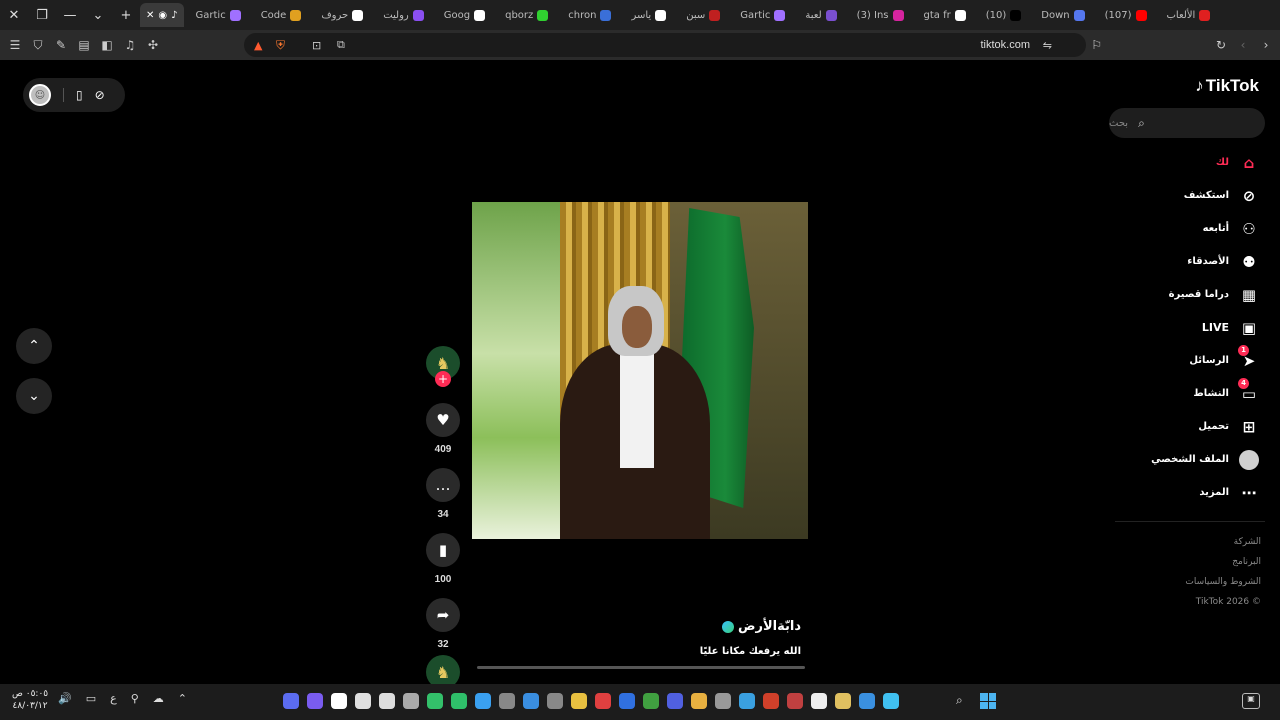  I want to click on brave-shield-icon: ⛨, so click(280, 45).